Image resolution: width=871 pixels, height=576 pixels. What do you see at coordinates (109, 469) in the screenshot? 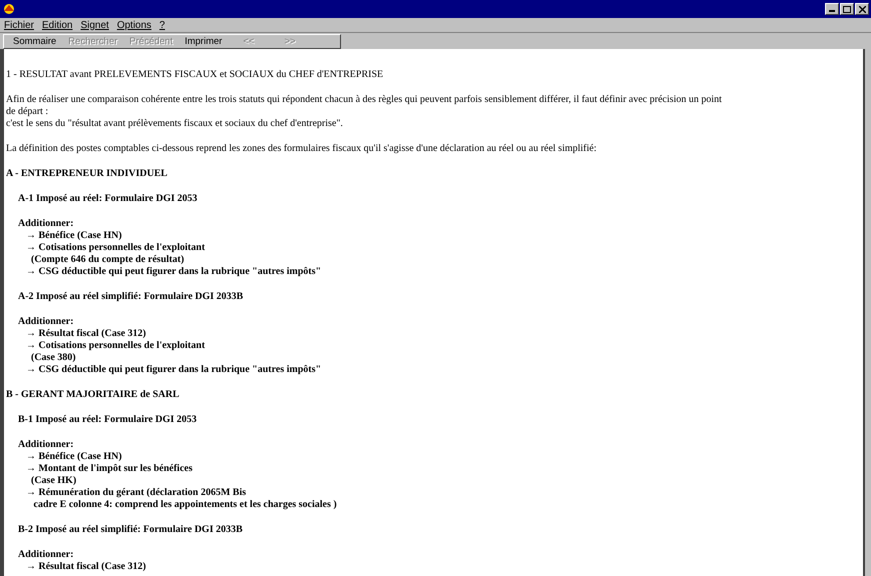
I see `list-item: → Montant de l'impôt sur les bénéfices` at bounding box center [109, 469].